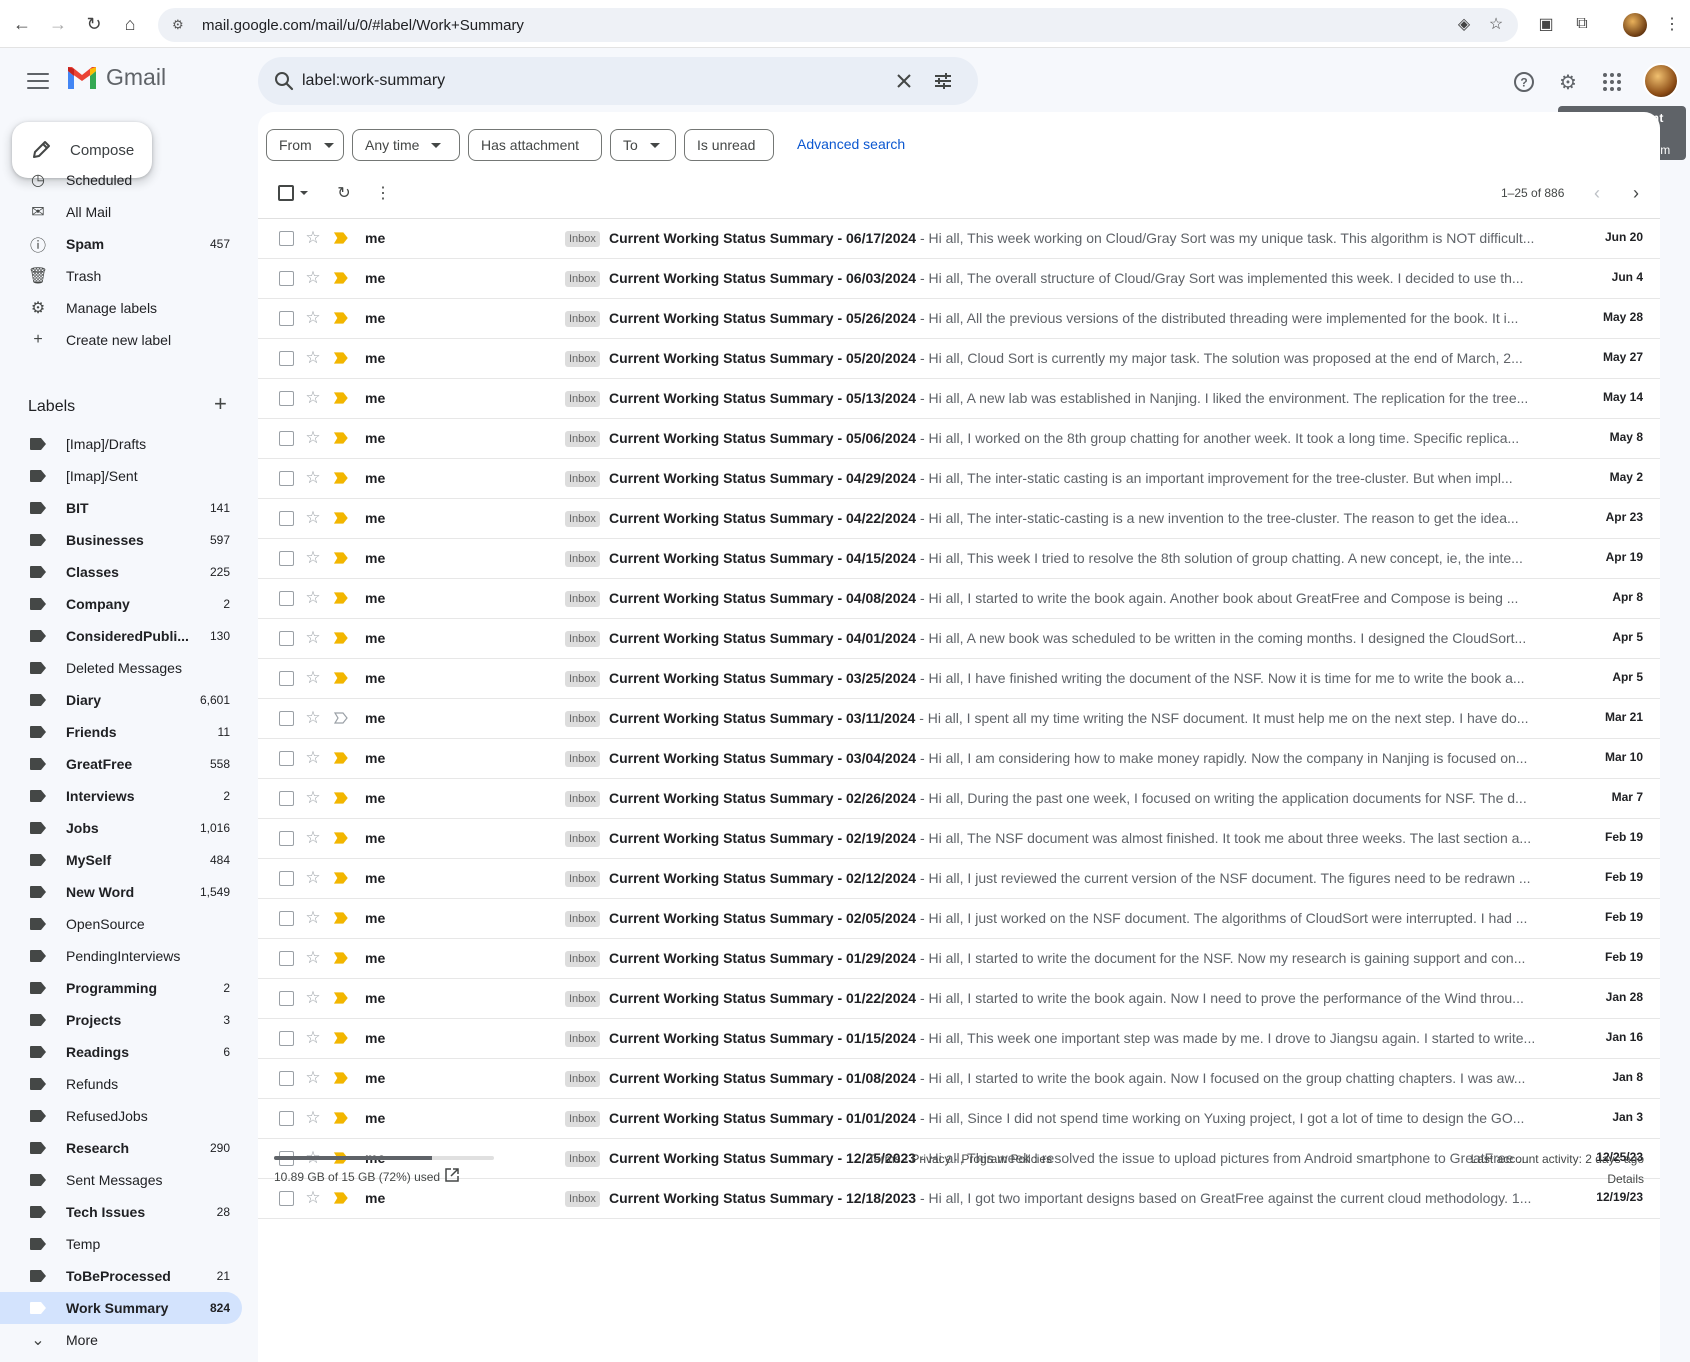 Image resolution: width=1690 pixels, height=1362 pixels. I want to click on search-icon, so click(284, 81).